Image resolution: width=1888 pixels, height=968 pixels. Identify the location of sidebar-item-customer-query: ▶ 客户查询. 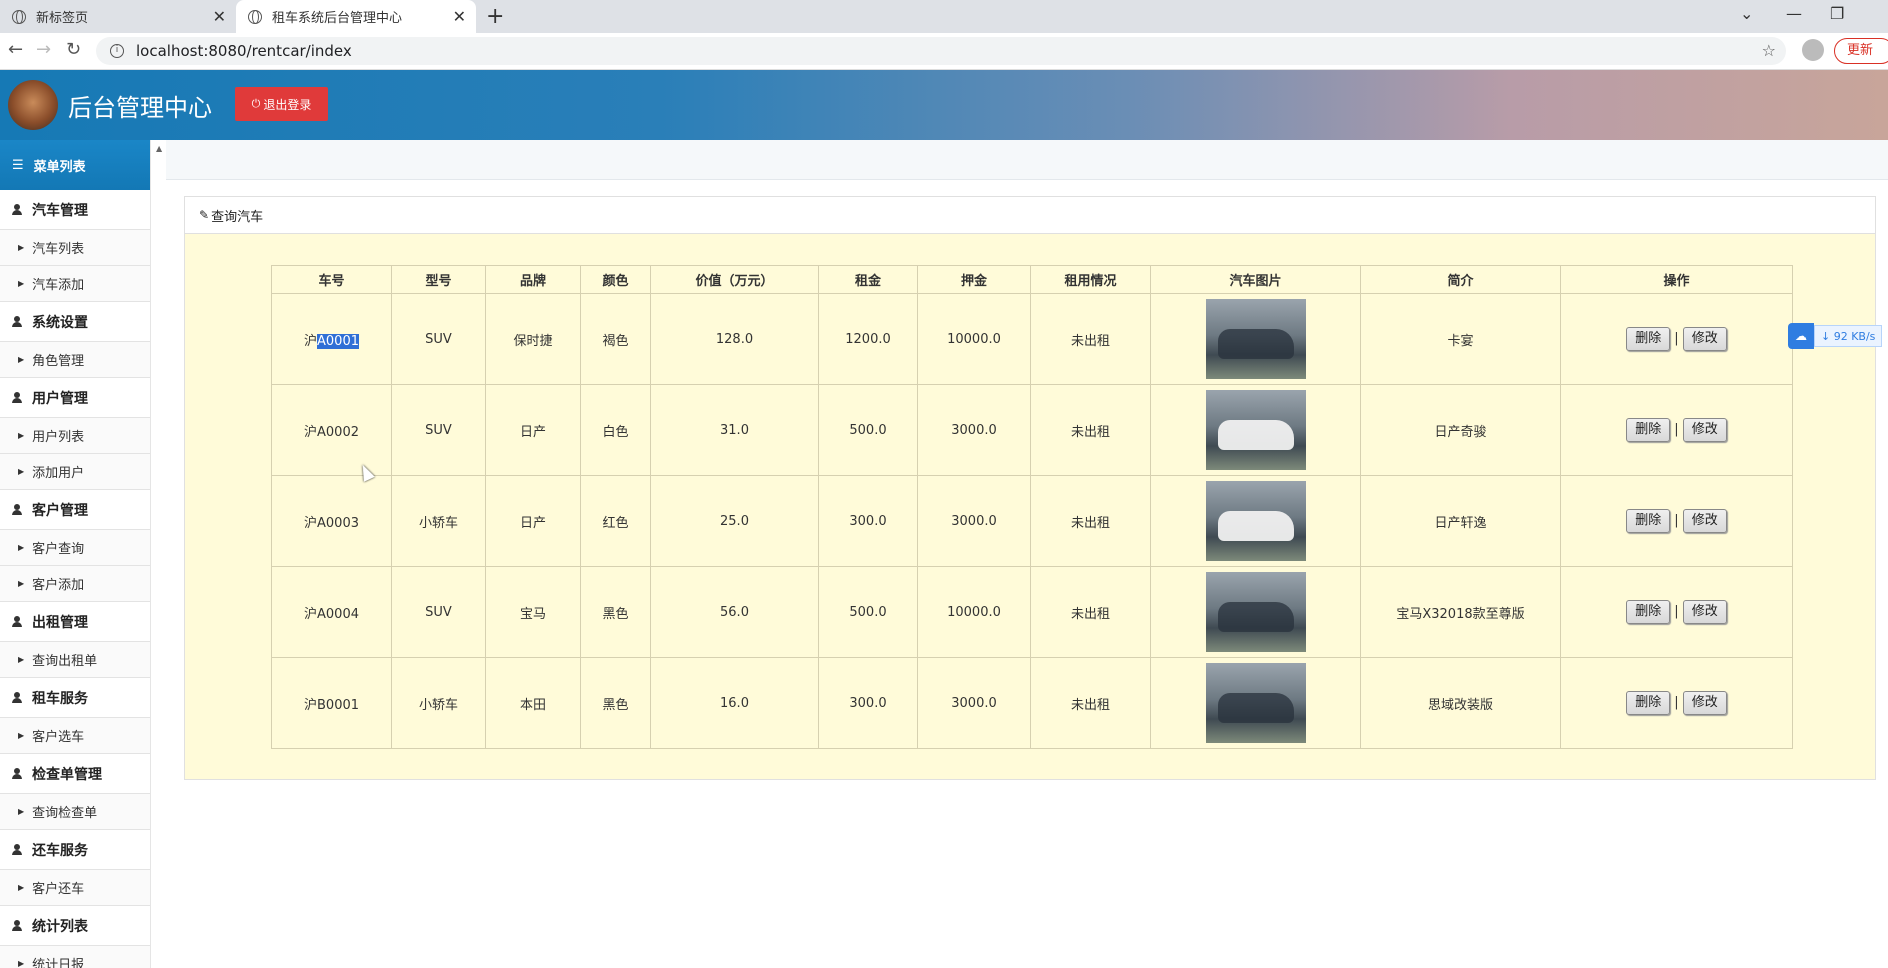
(75, 548).